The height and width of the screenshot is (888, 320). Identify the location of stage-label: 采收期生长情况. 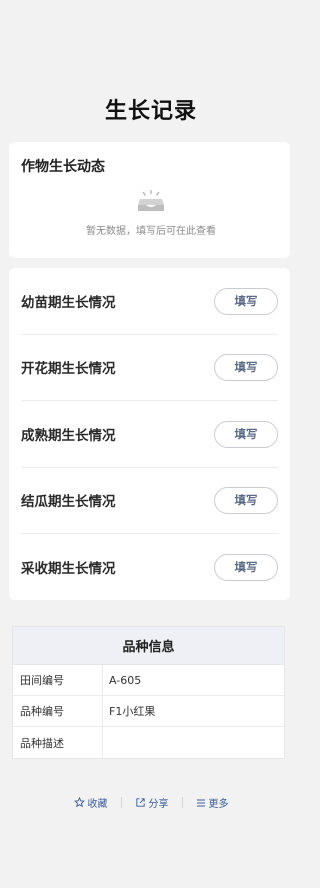
(68, 569).